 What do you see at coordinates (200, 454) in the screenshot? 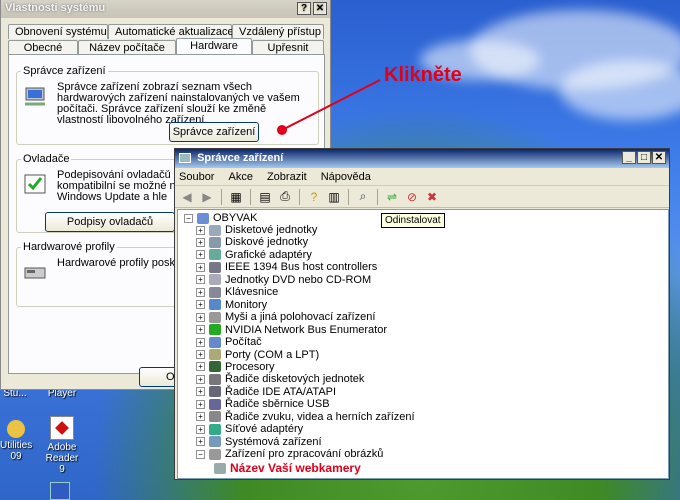
I see `expand-icon: −` at bounding box center [200, 454].